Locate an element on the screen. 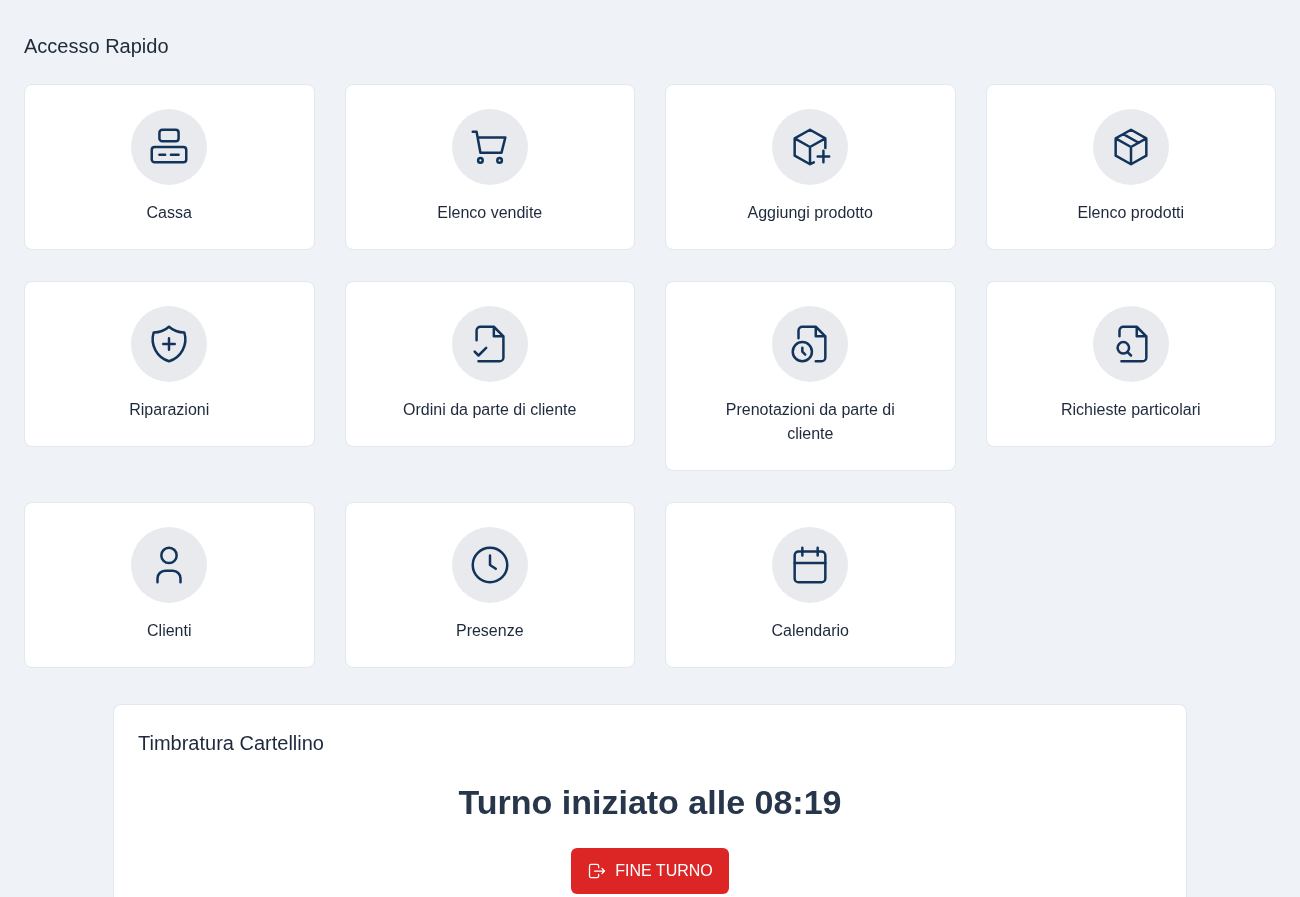  quick-access-tile: Calendario is located at coordinates (810, 585).